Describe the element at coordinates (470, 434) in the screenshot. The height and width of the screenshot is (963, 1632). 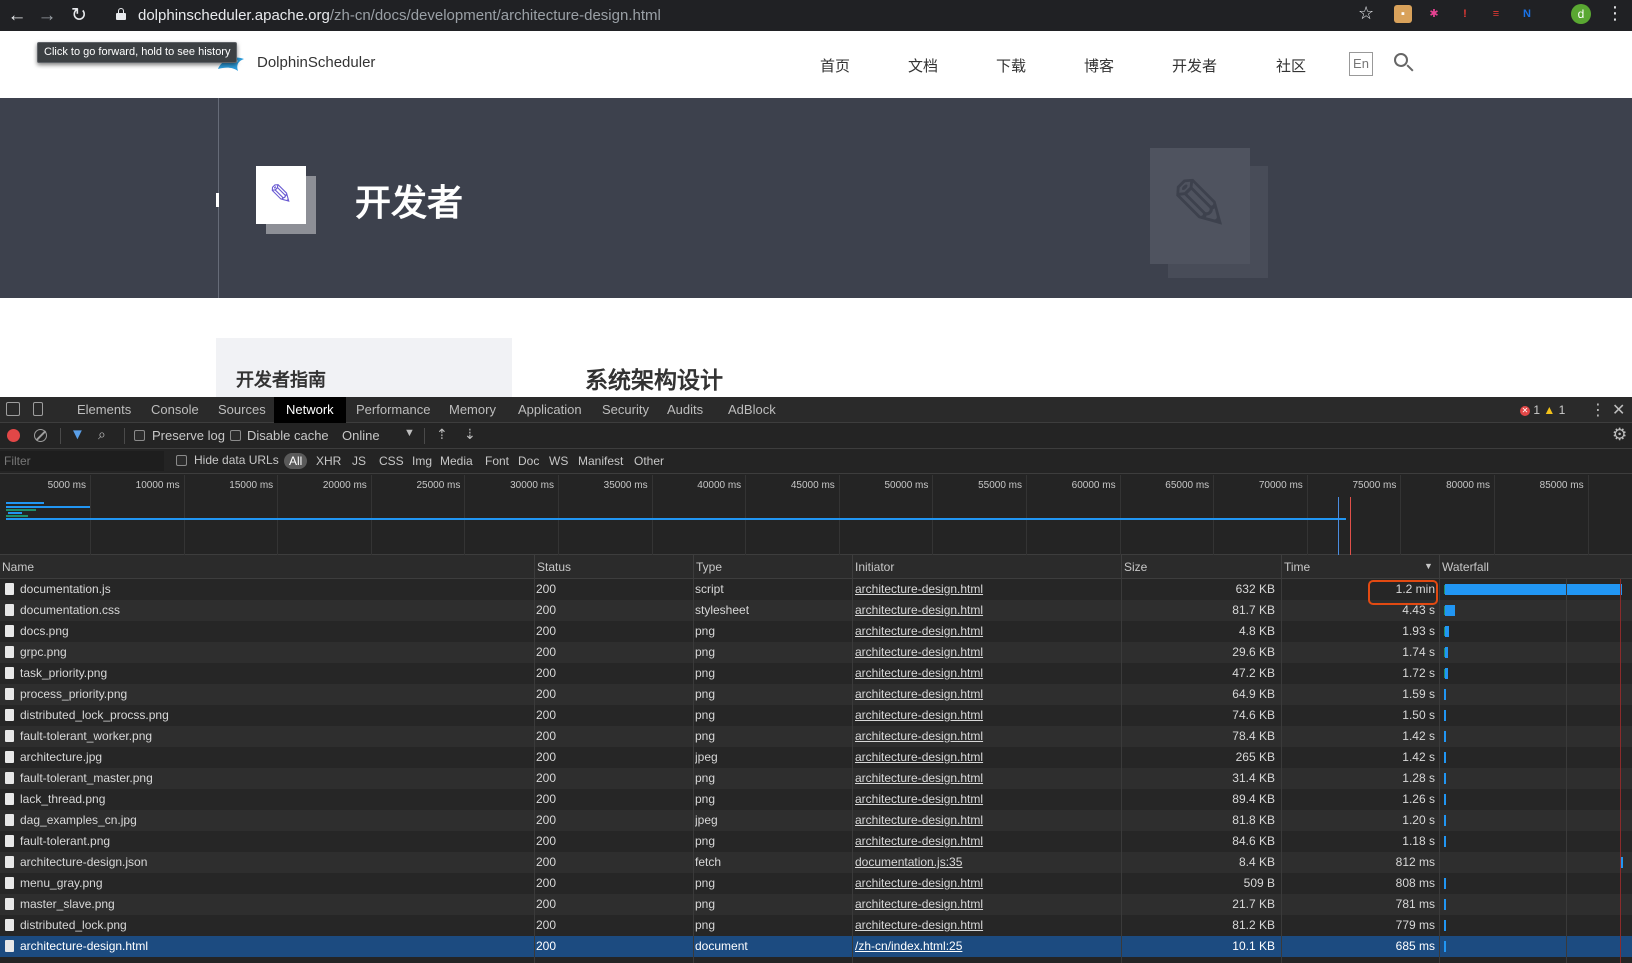
I see `export-har-icon: ⇣` at that location.